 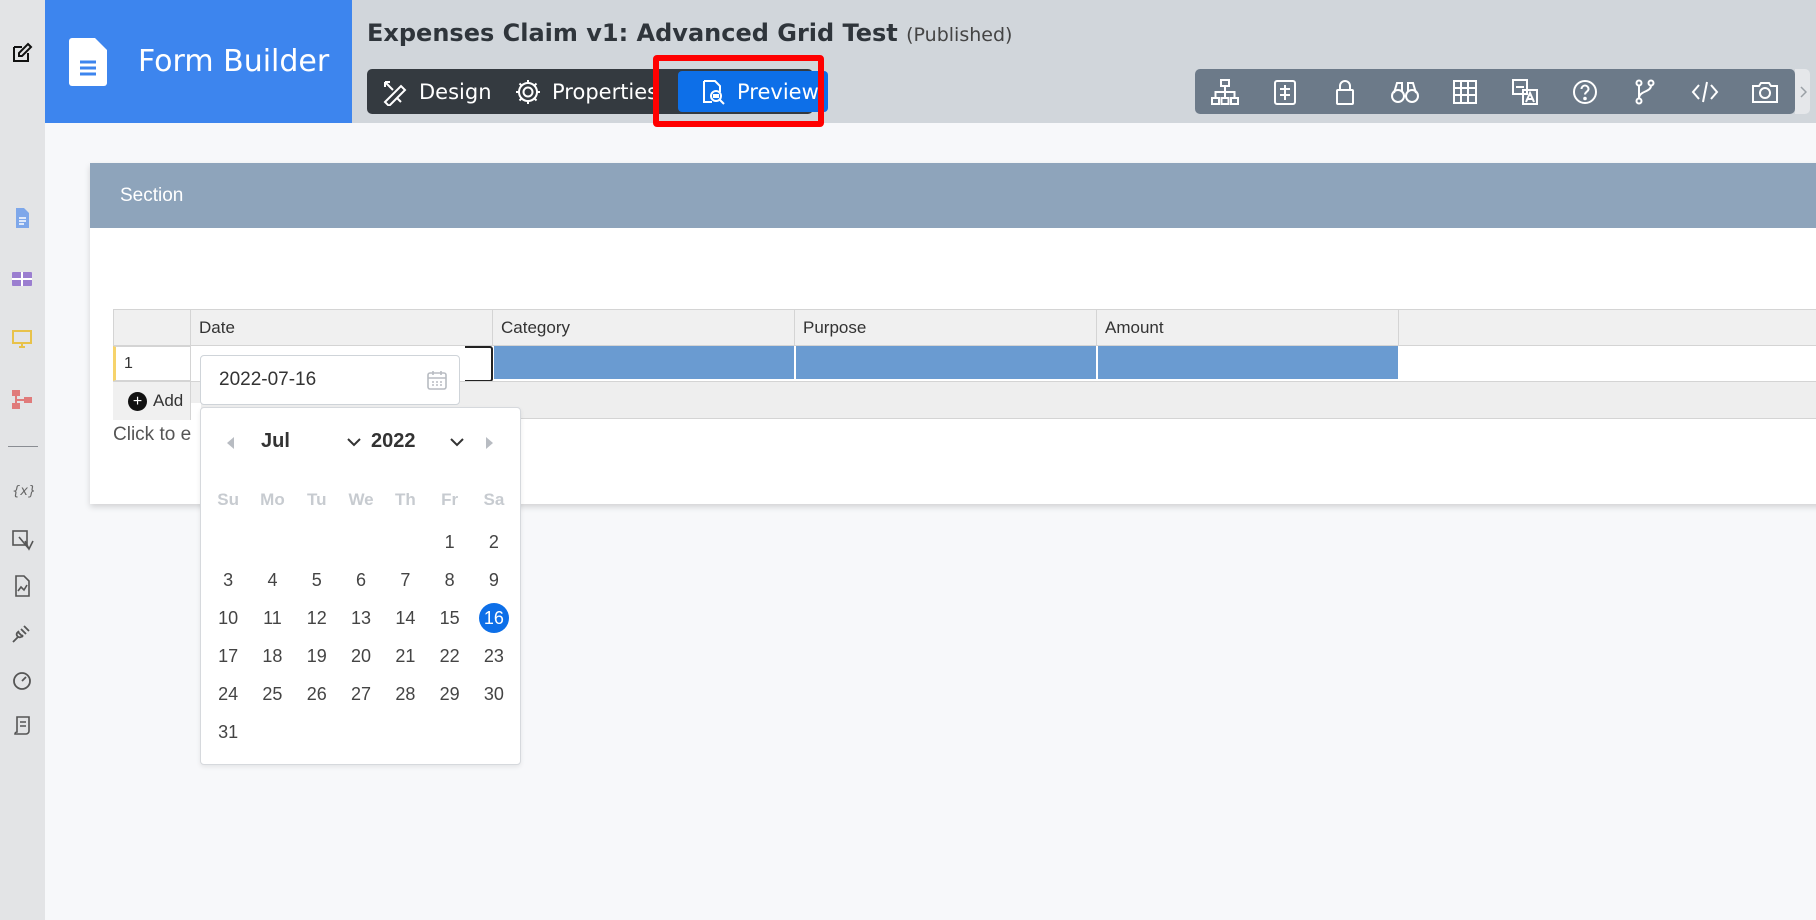 I want to click on translate-icon, so click(x=22, y=540).